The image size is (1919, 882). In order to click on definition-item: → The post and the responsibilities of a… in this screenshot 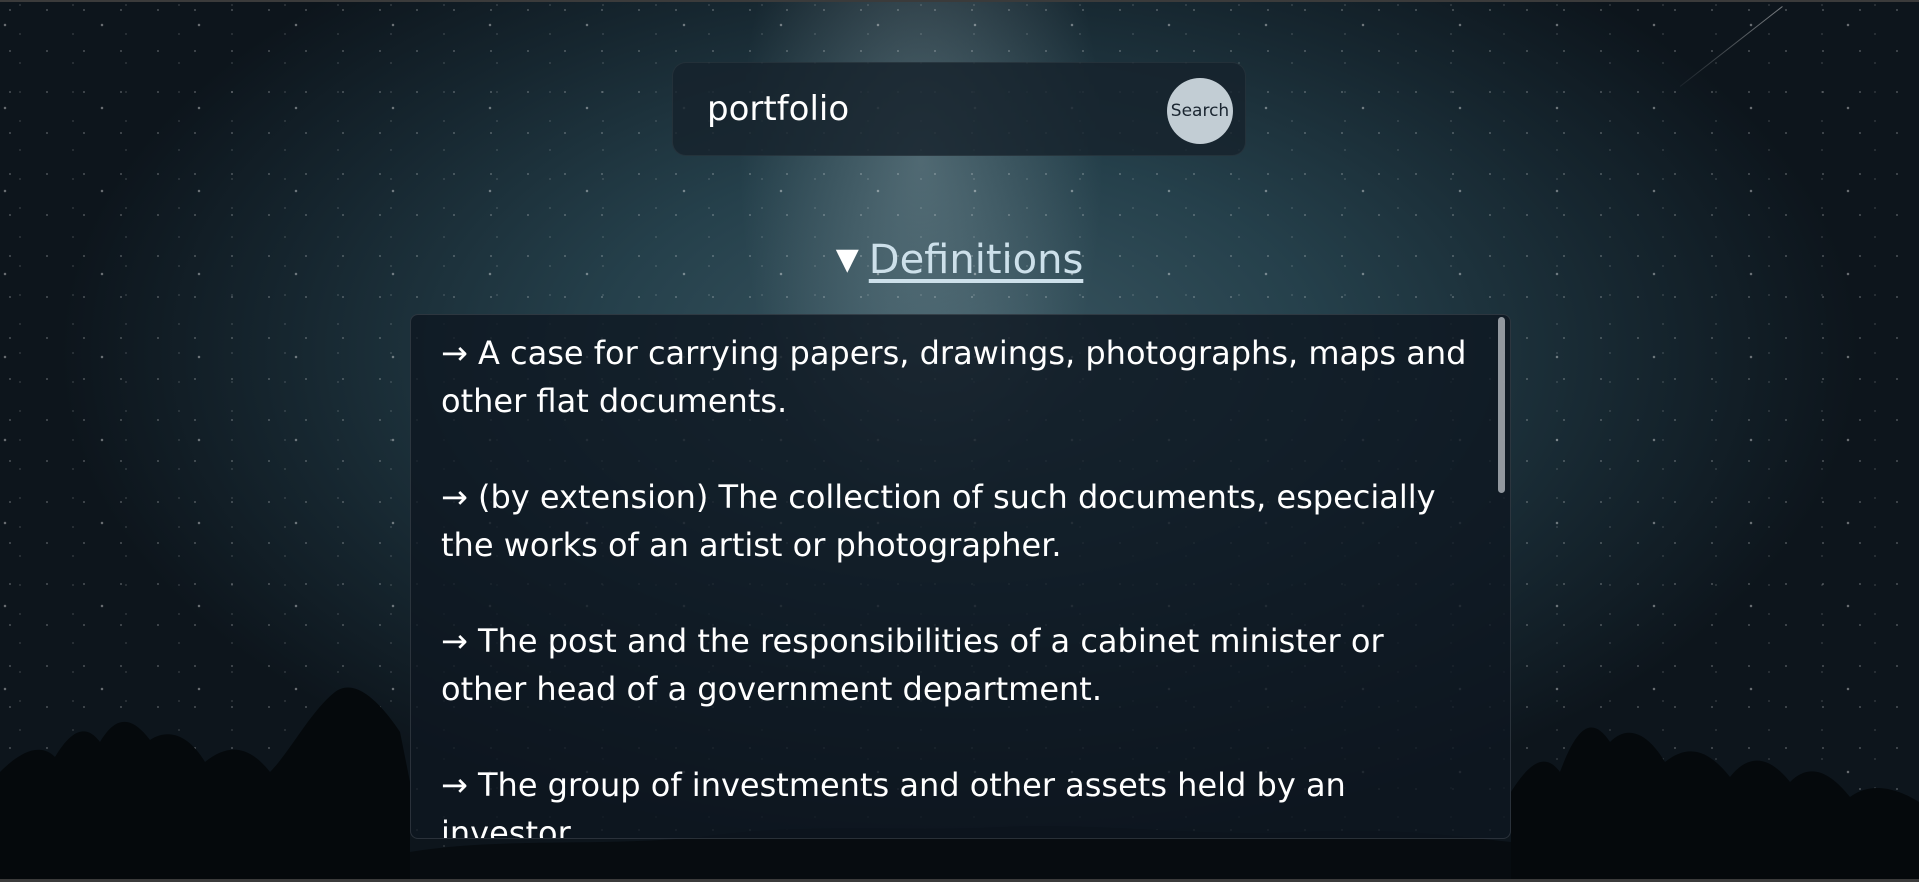, I will do `click(912, 665)`.